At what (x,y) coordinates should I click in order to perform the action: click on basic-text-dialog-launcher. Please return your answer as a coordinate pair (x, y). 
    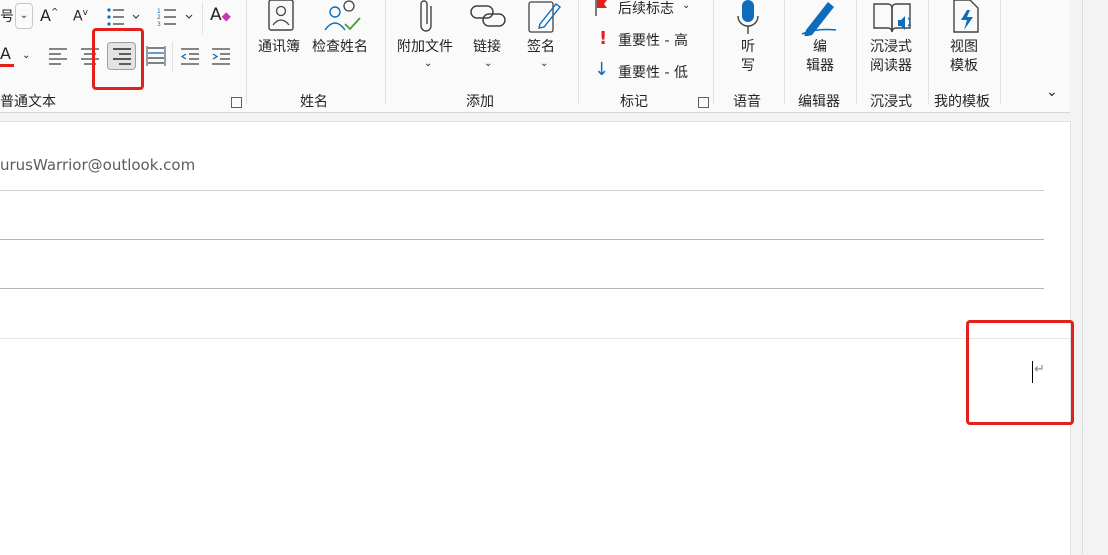
    Looking at the image, I should click on (236, 102).